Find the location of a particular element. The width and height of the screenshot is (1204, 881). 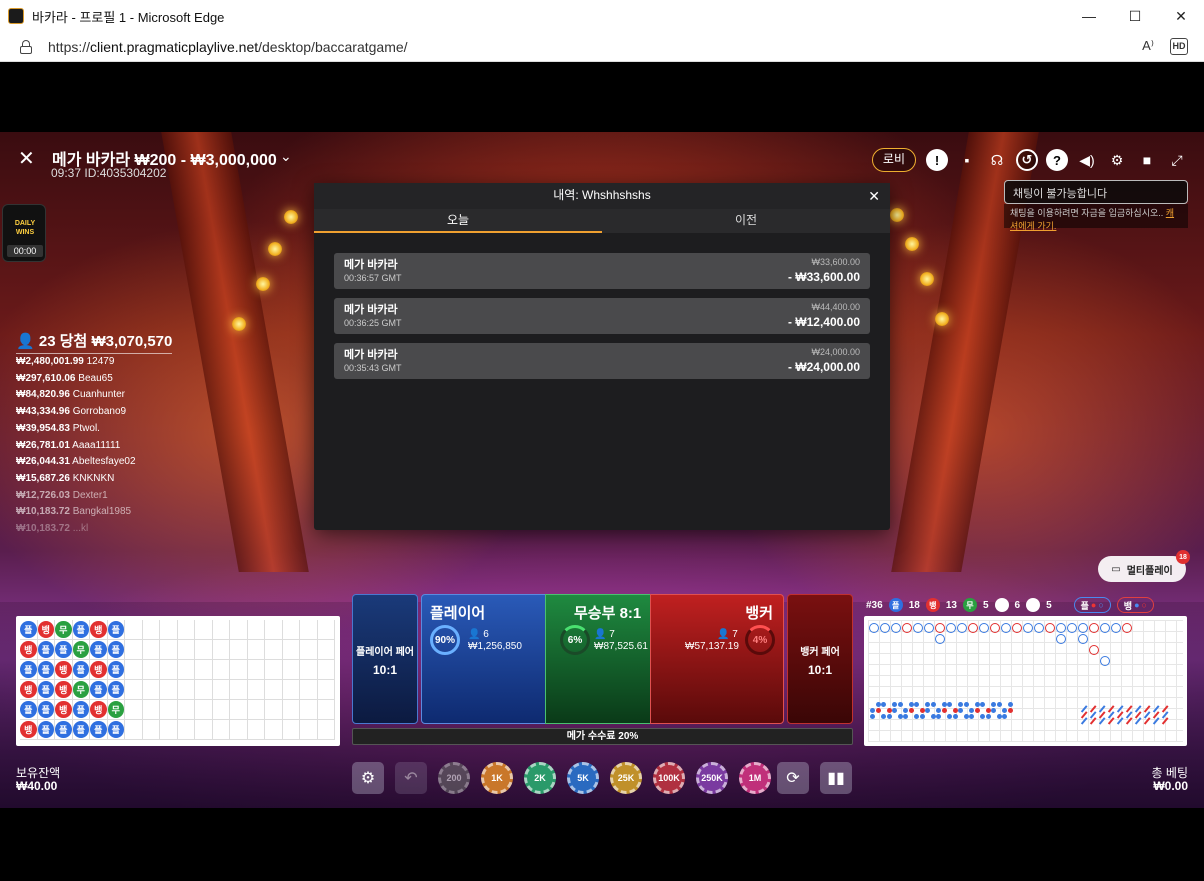

chip-1k: 1K is located at coordinates (497, 778).